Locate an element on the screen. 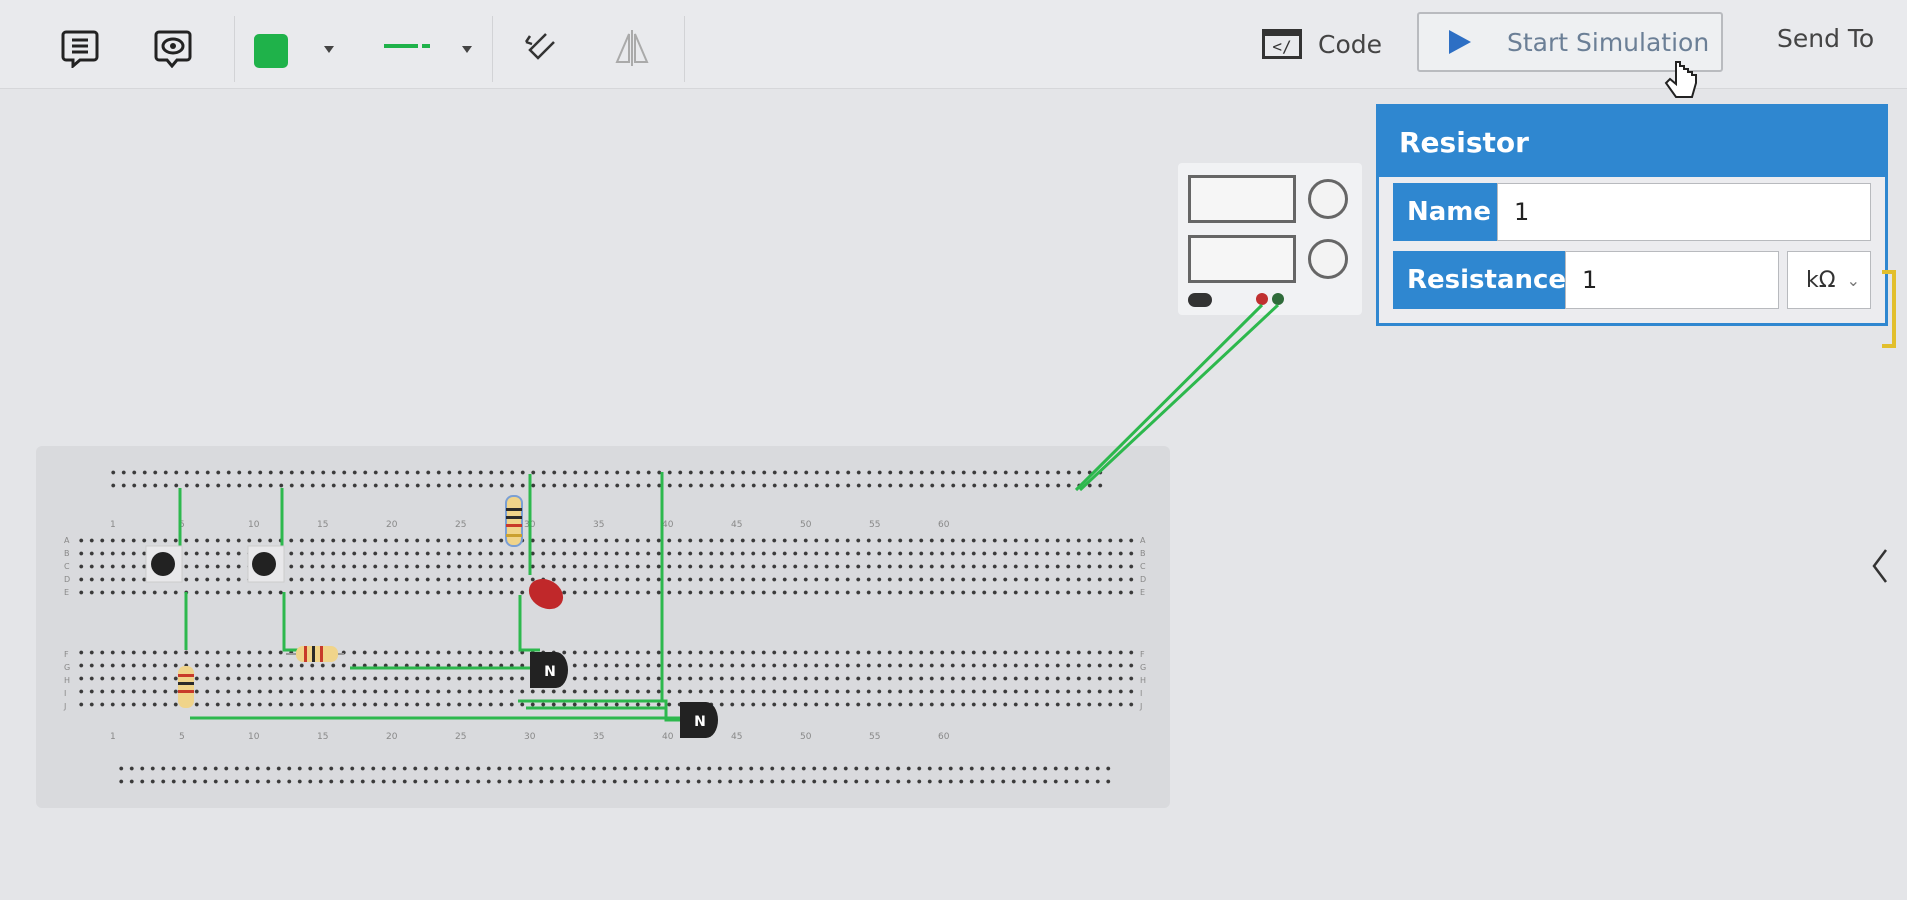  resistor-pulldown is located at coordinates (186, 687).